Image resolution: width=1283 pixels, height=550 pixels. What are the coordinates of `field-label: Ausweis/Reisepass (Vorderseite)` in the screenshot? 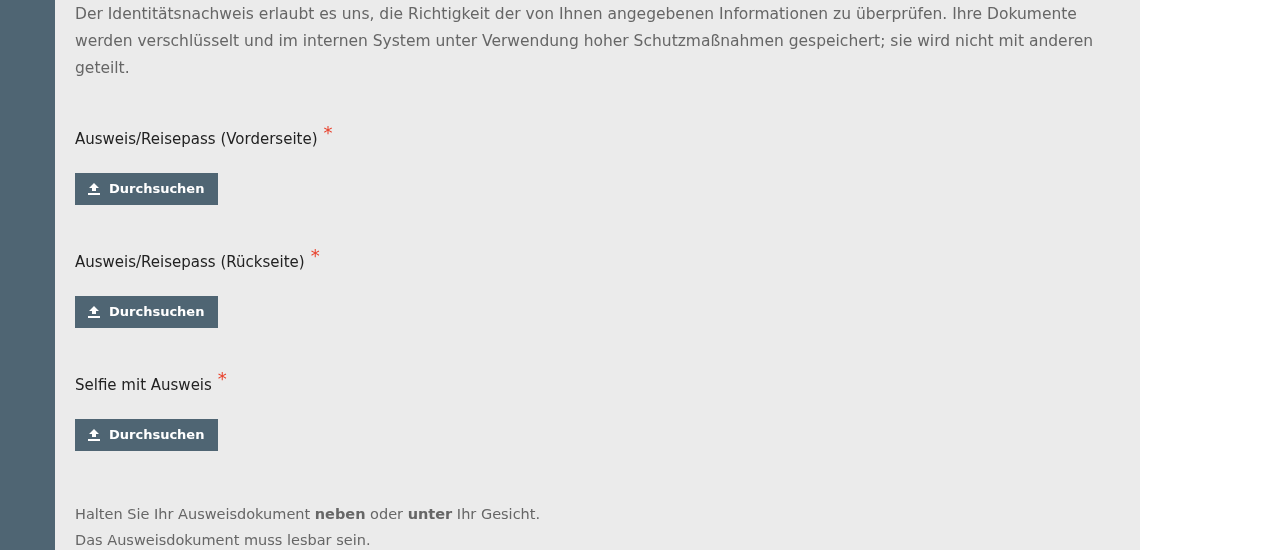 It's located at (196, 139).